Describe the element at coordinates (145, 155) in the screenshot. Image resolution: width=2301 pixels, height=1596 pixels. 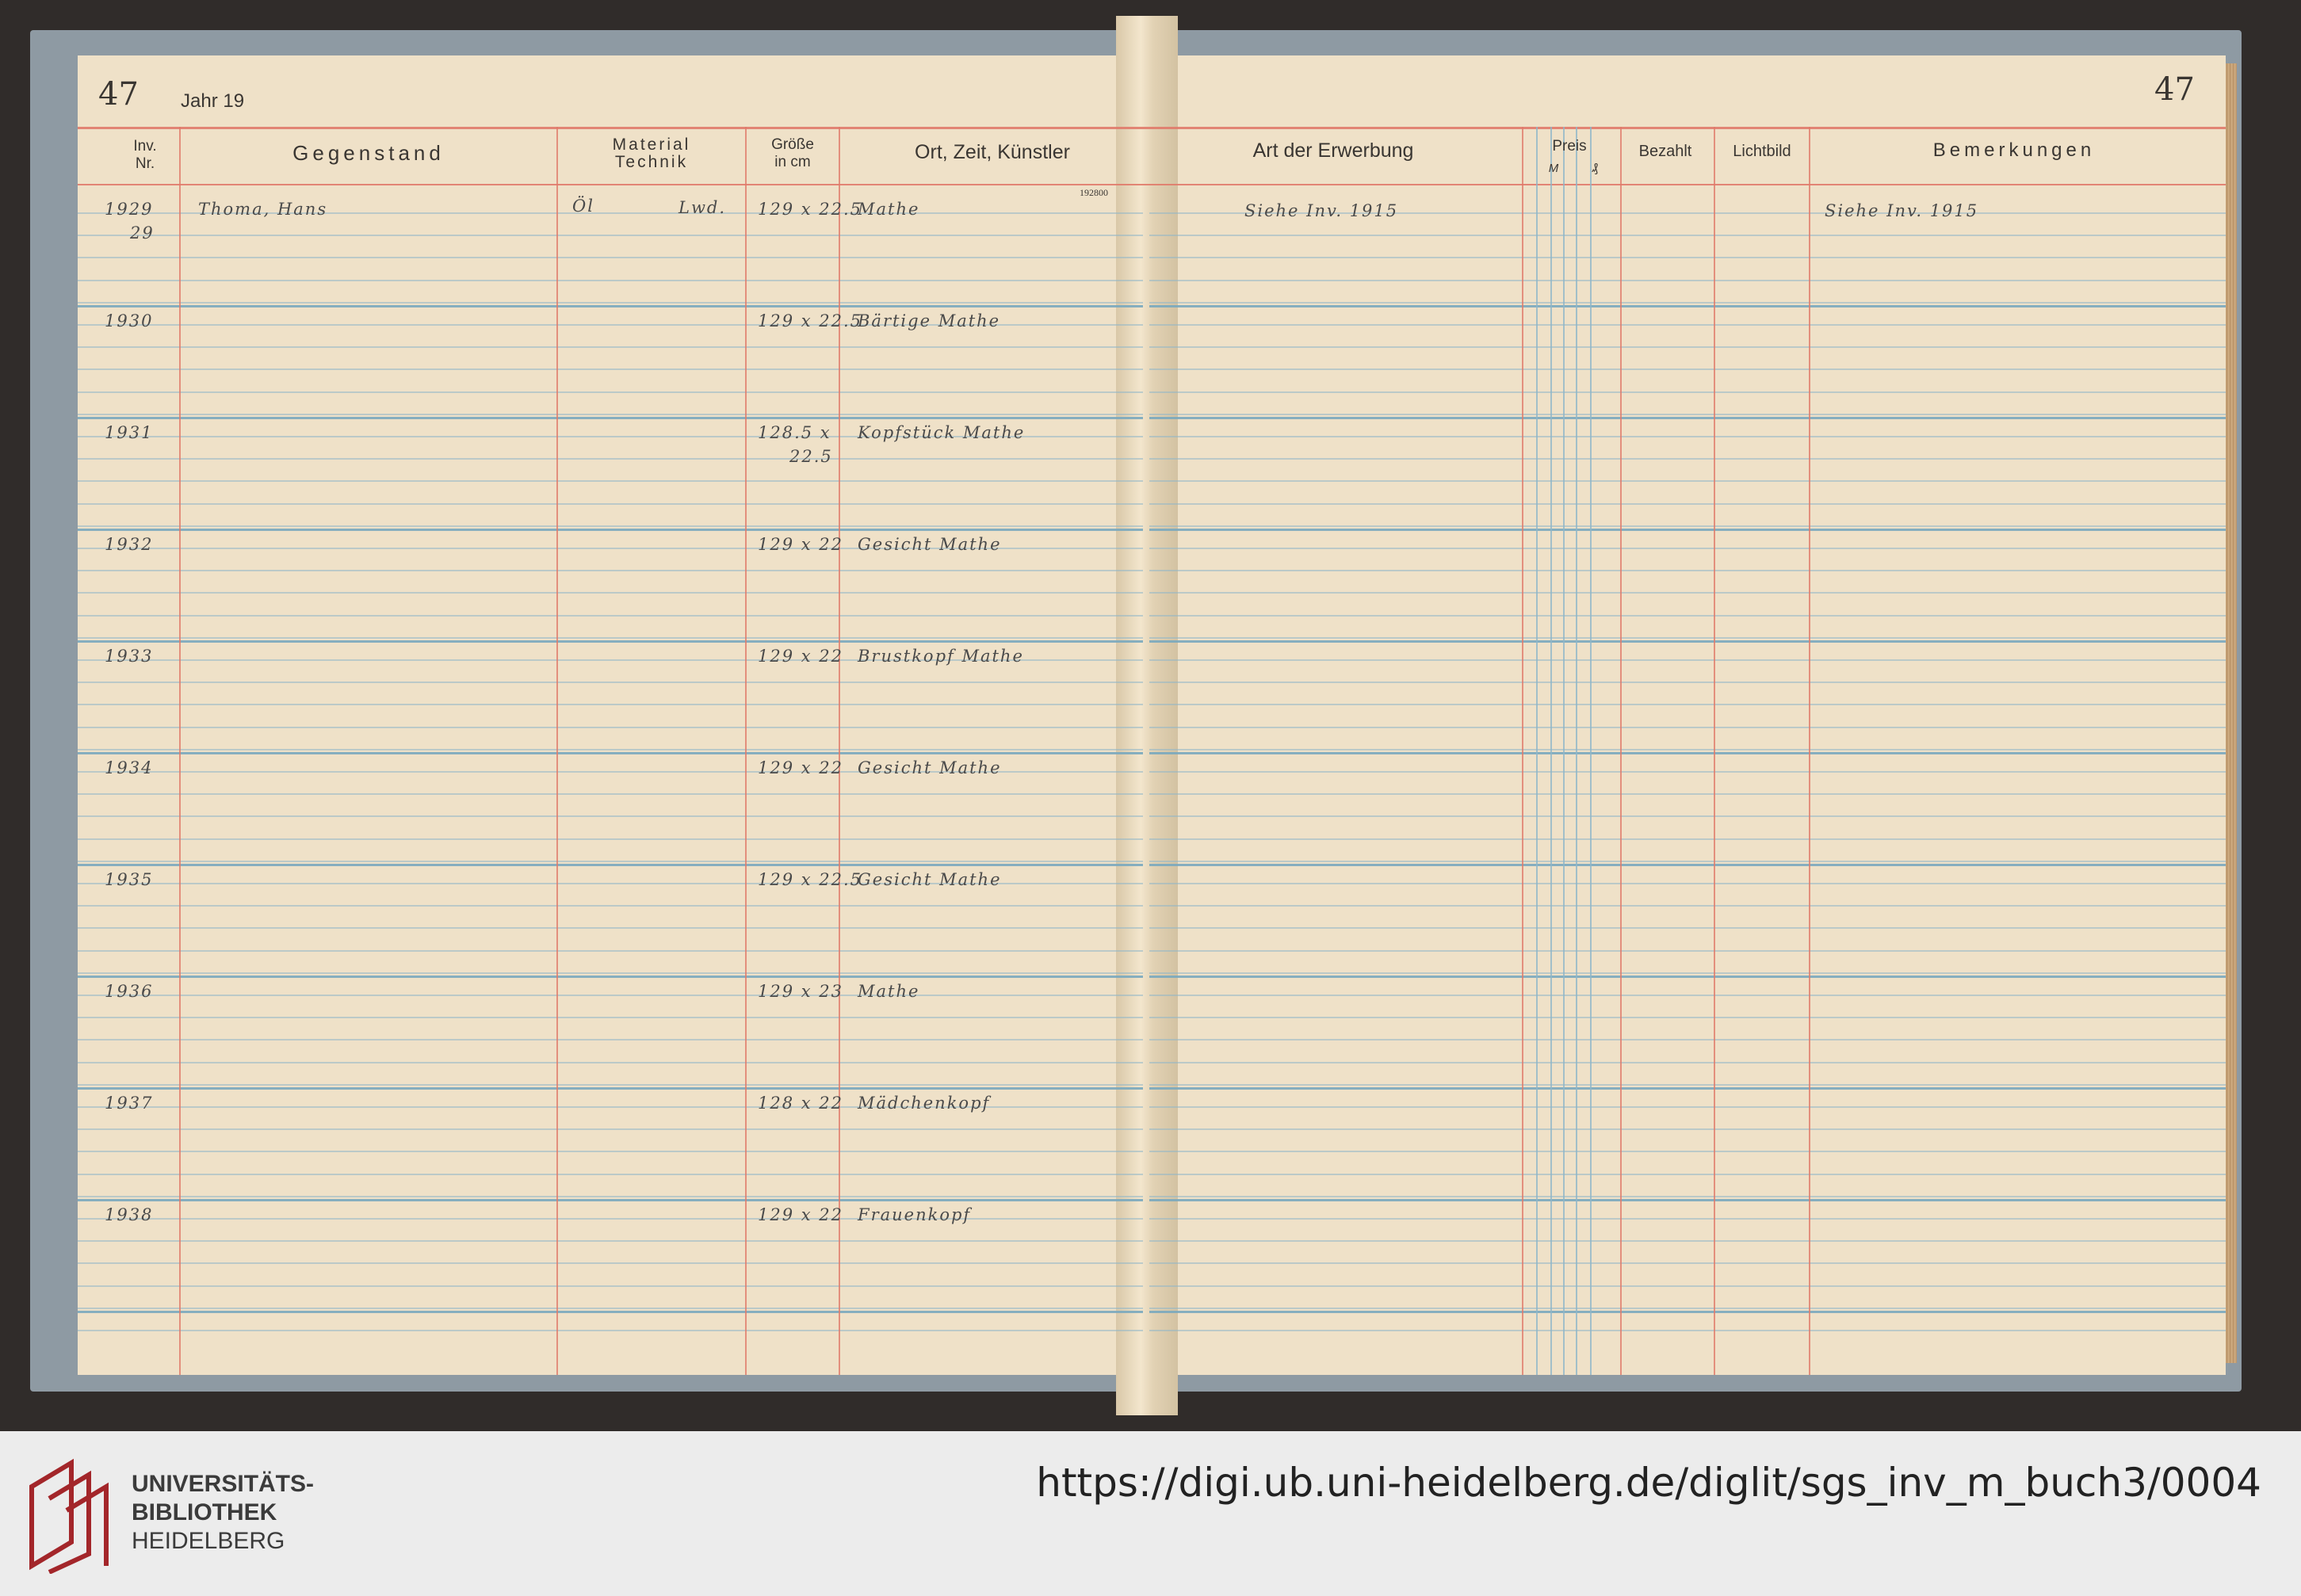
I see `header-inv-nr: Inv. Nr.` at that location.